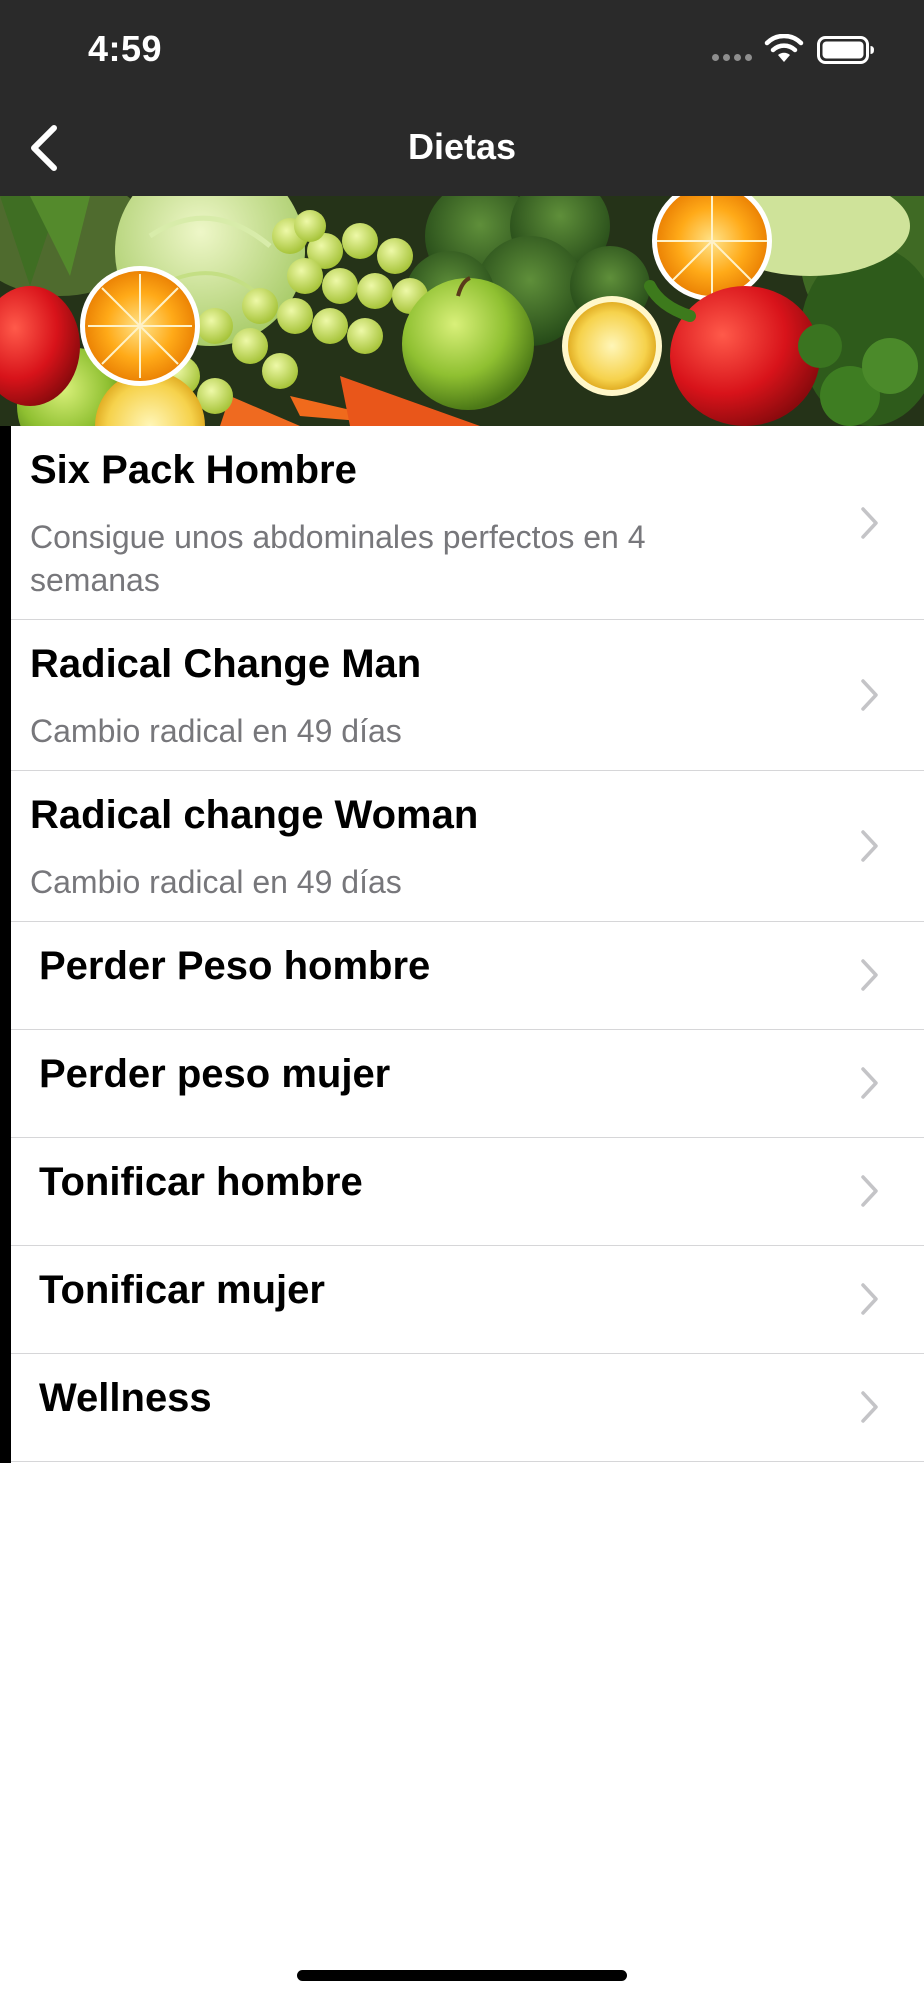 The height and width of the screenshot is (2000, 924). Describe the element at coordinates (201, 1182) in the screenshot. I see `list-item-title: Tonificar hombre` at that location.